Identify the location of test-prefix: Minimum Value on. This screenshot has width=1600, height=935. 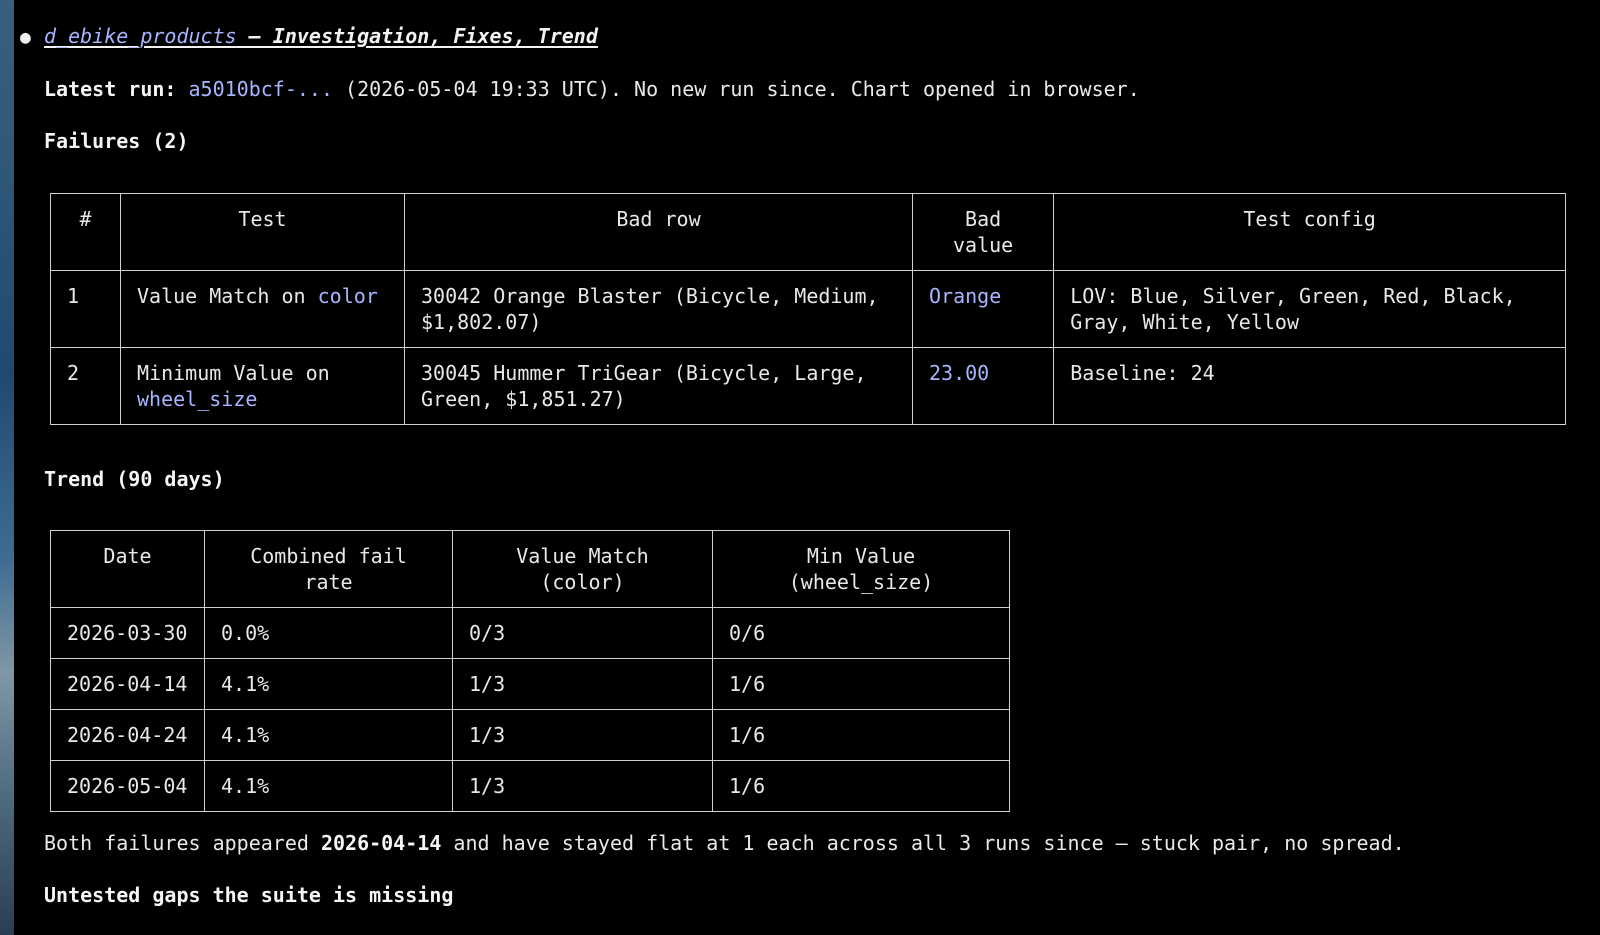
(233, 373).